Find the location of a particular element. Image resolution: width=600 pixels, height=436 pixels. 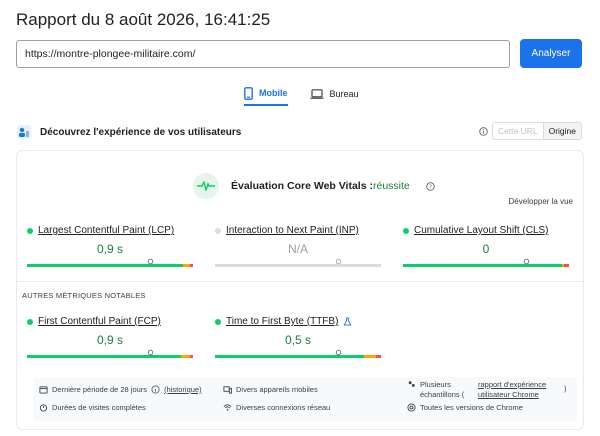

expand-view-link: Développer la vue is located at coordinates (541, 201).